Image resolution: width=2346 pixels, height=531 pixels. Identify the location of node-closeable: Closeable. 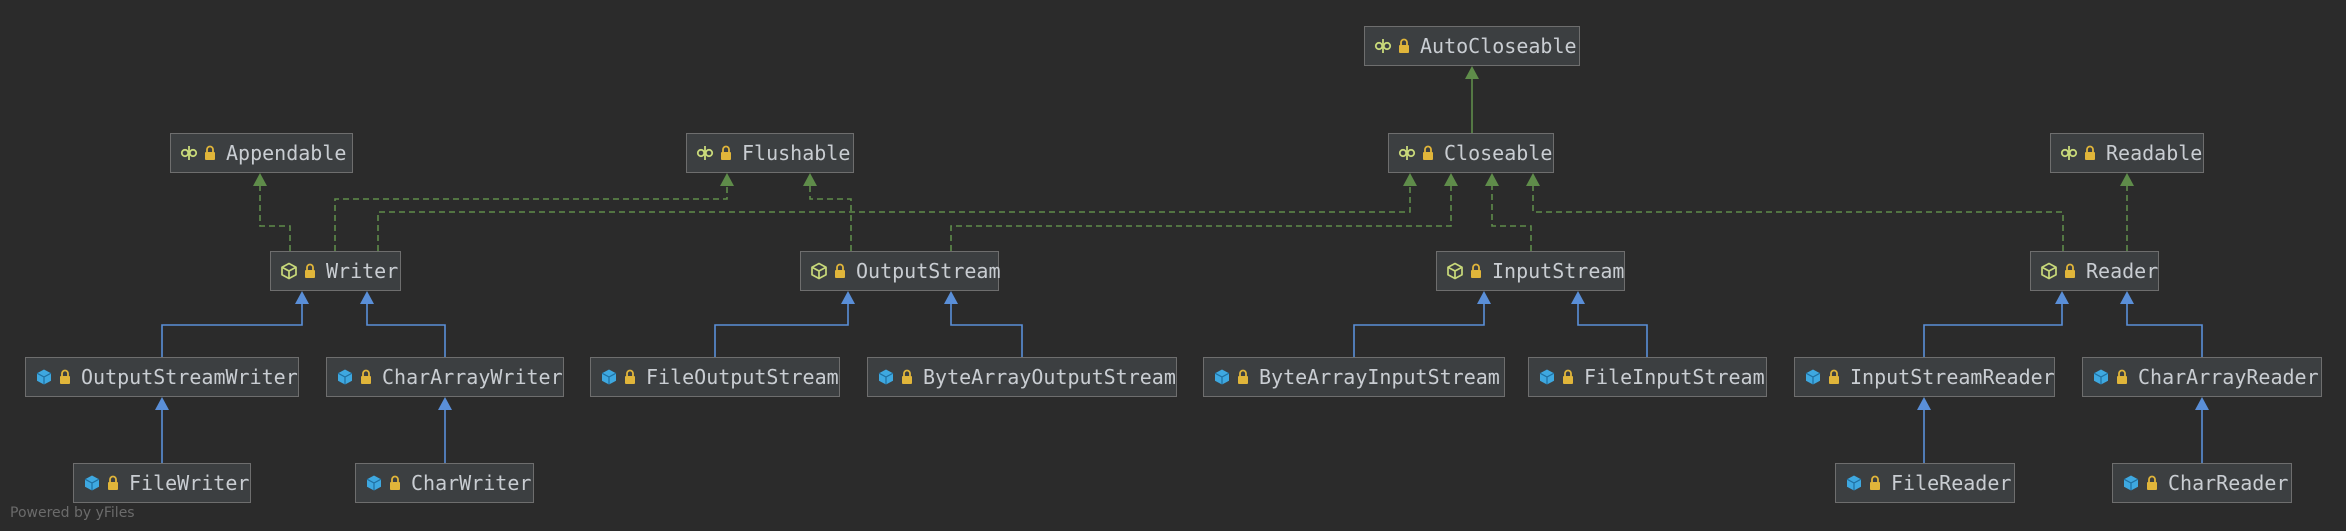
(1471, 153).